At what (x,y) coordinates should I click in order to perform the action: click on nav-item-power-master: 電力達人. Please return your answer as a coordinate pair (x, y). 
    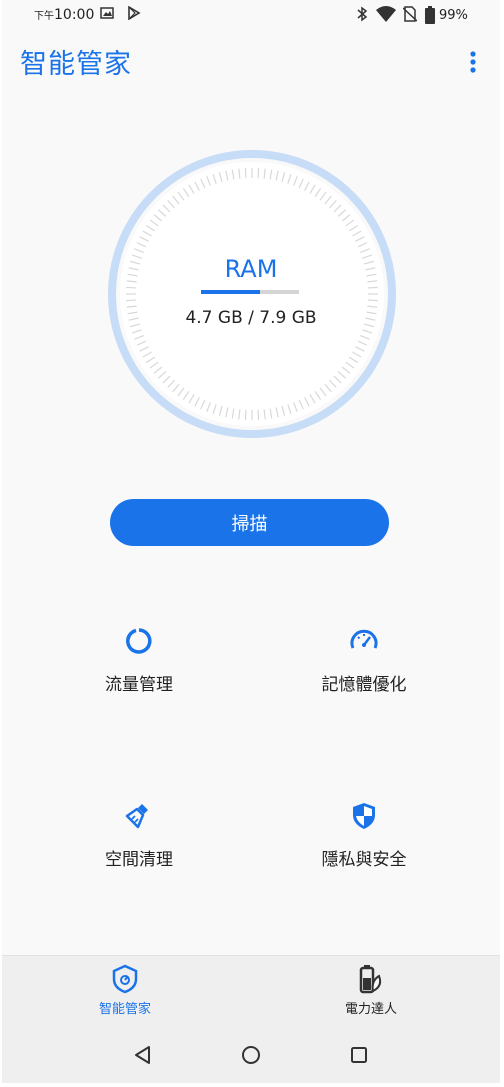
    Looking at the image, I should click on (371, 990).